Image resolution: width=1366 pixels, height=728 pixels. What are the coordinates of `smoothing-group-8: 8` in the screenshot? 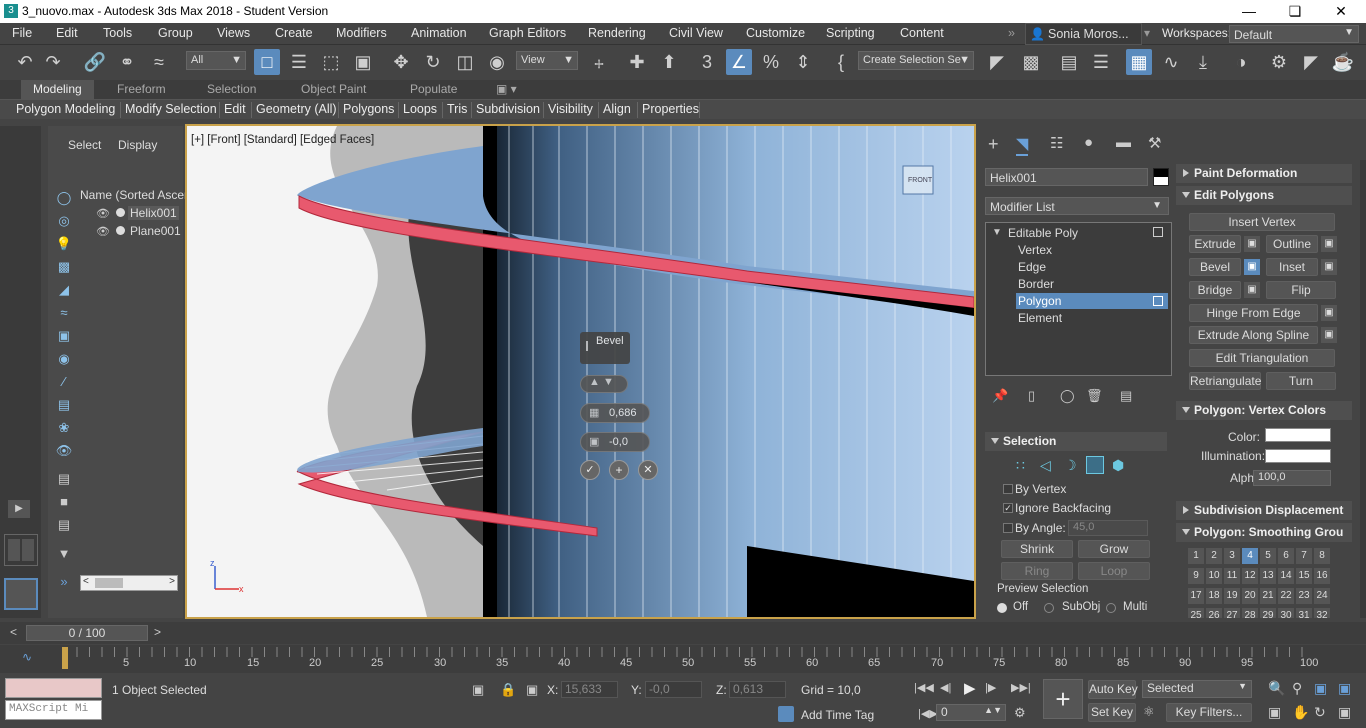 It's located at (1322, 556).